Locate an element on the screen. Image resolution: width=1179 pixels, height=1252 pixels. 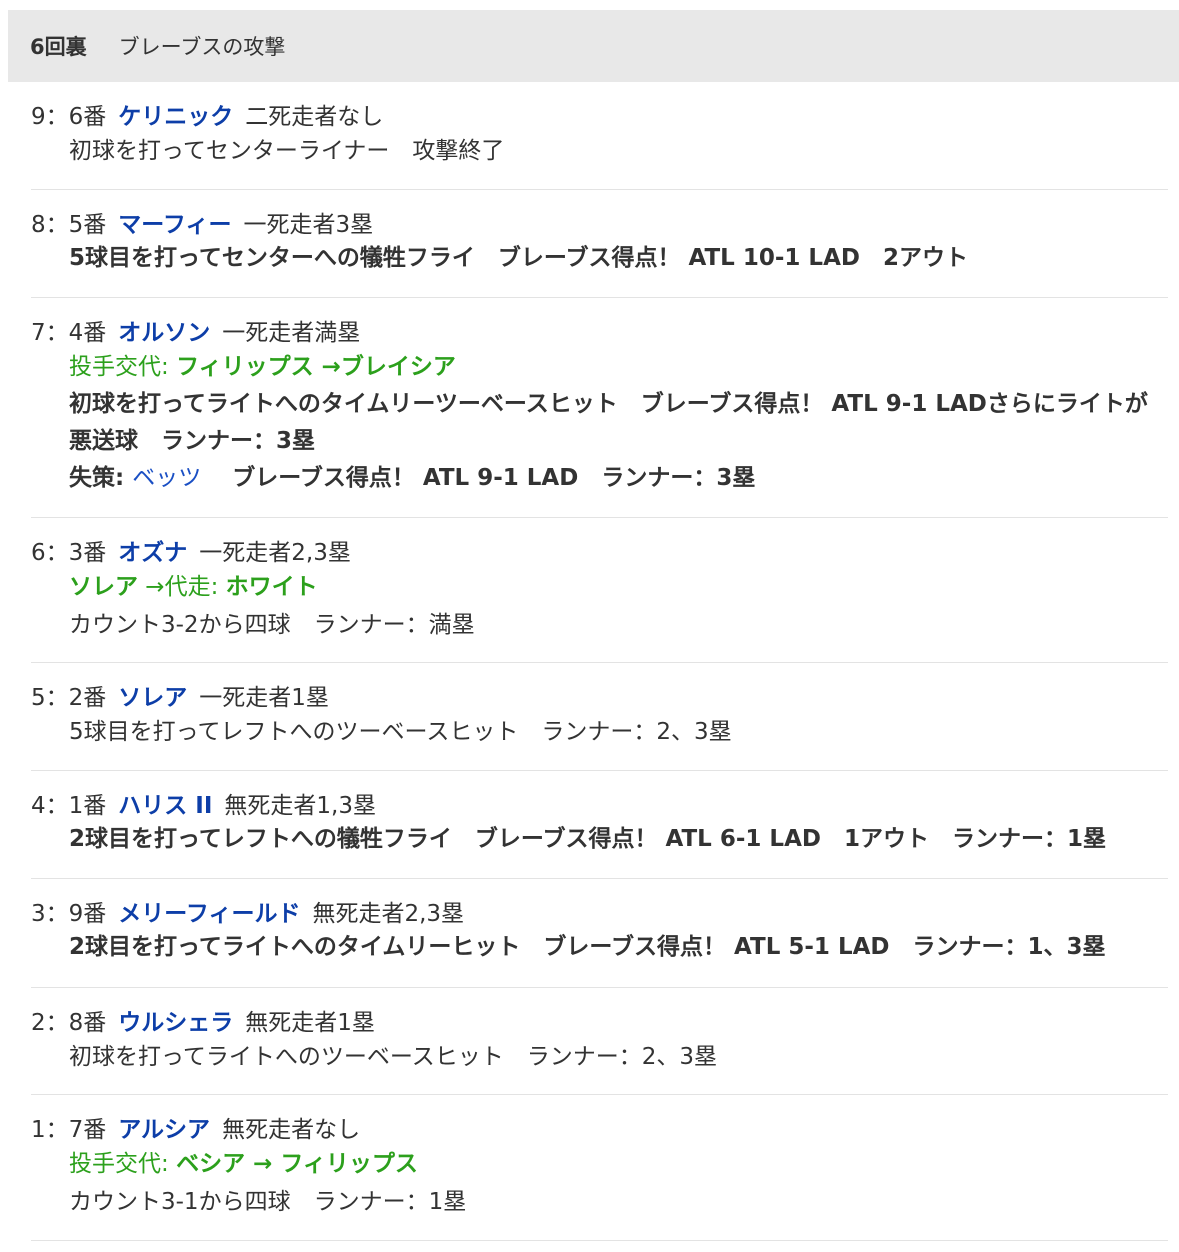
play-description: 5球目を打ってレフトへのツーベースヒット ランナー：2、3塁 is located at coordinates (400, 732).